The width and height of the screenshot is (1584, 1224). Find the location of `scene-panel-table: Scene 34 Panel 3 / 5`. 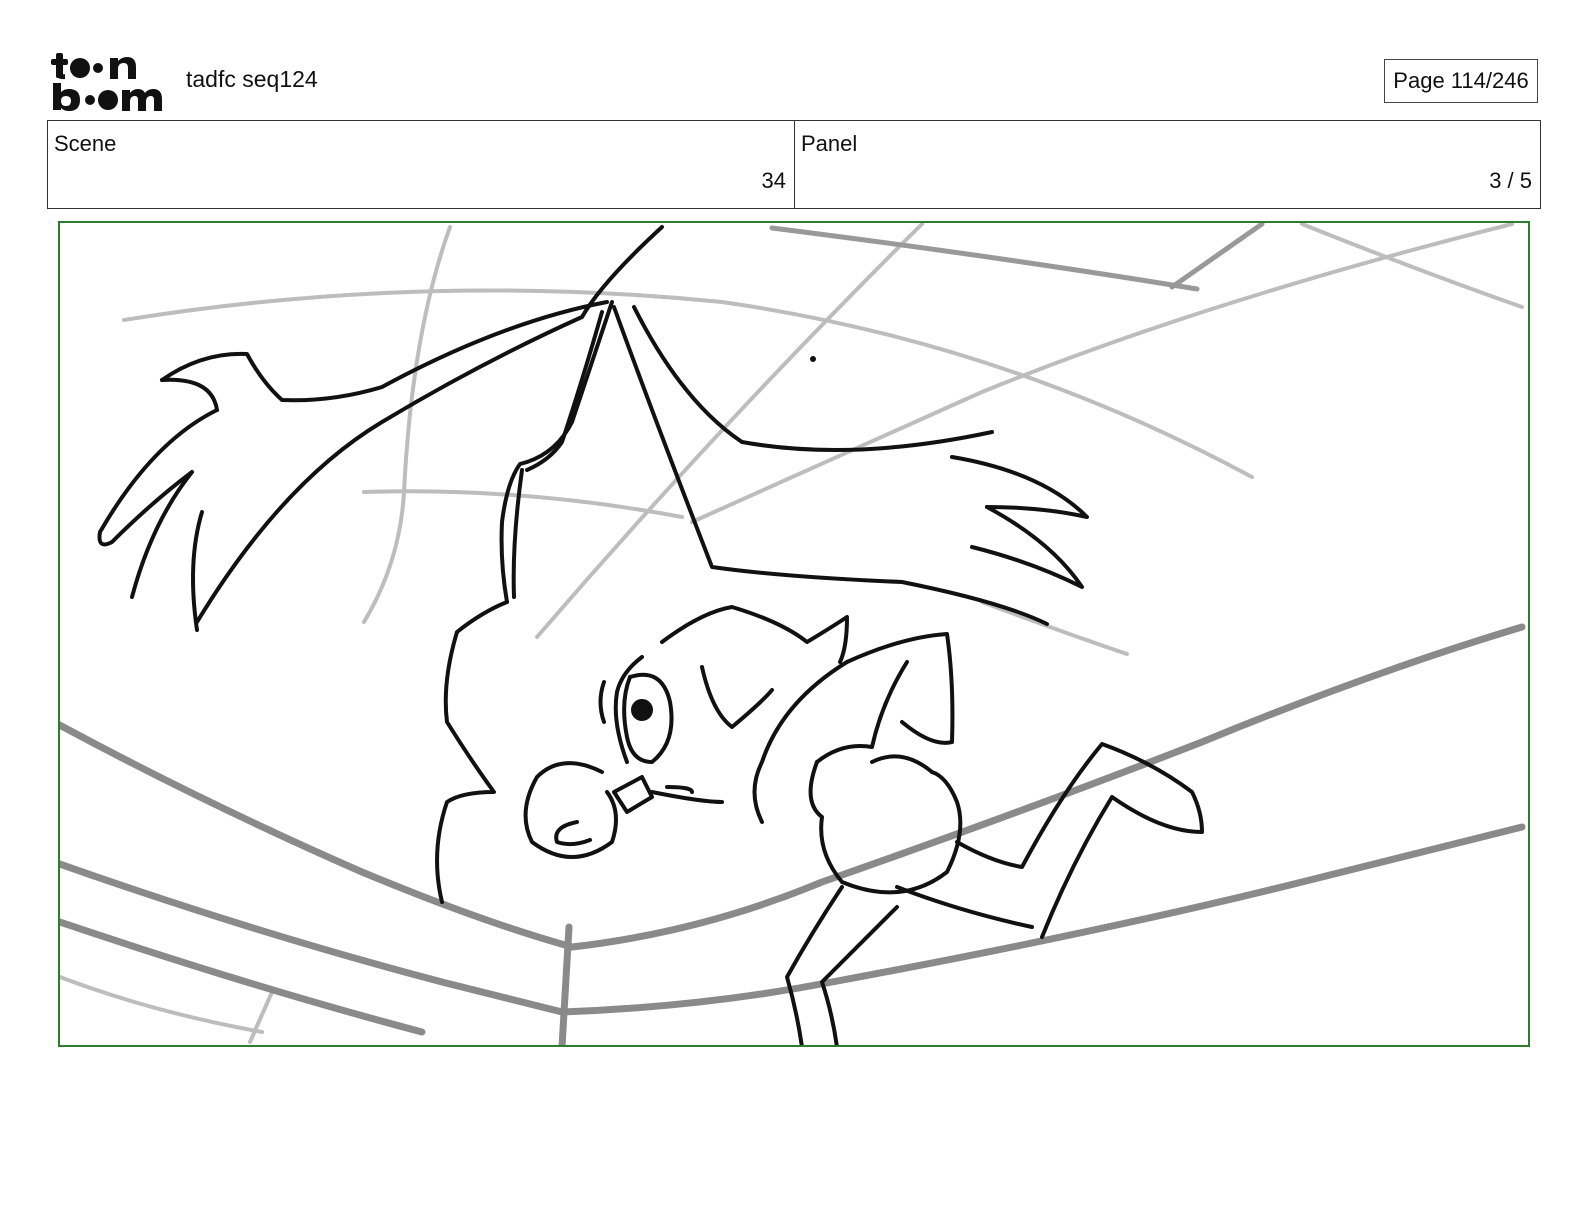

scene-panel-table: Scene 34 Panel 3 / 5 is located at coordinates (794, 164).